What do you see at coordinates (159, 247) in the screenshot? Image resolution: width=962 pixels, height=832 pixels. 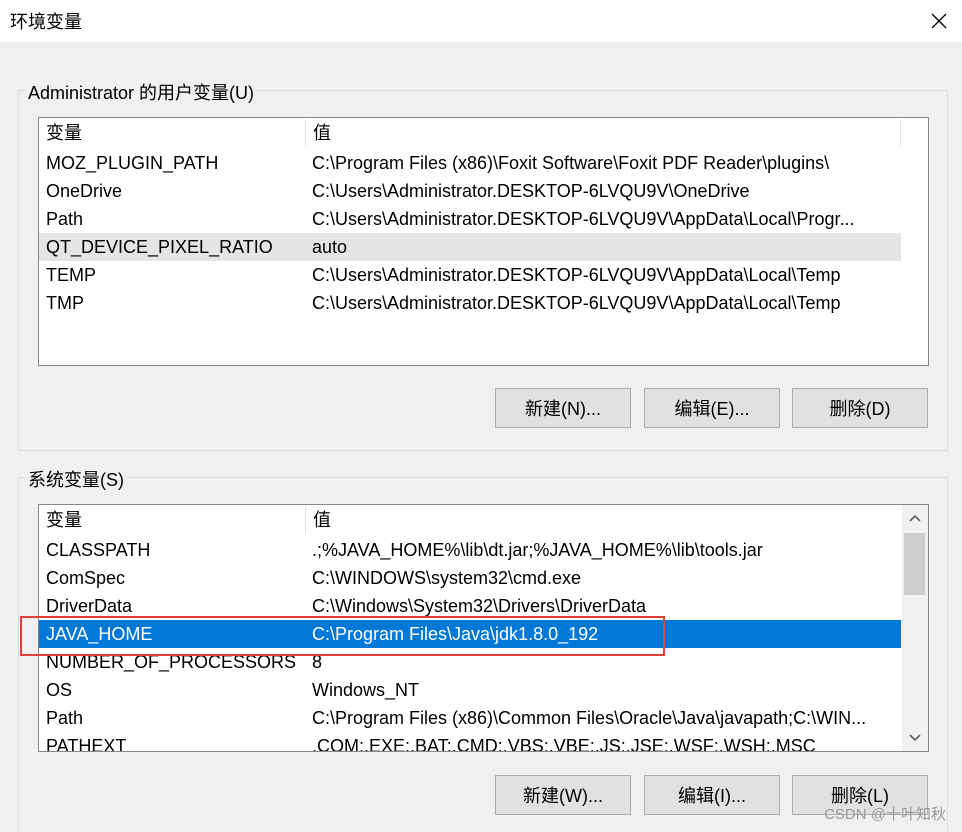 I see `variable-name-cell: QT_DEVICE_PIXEL_RATIO` at bounding box center [159, 247].